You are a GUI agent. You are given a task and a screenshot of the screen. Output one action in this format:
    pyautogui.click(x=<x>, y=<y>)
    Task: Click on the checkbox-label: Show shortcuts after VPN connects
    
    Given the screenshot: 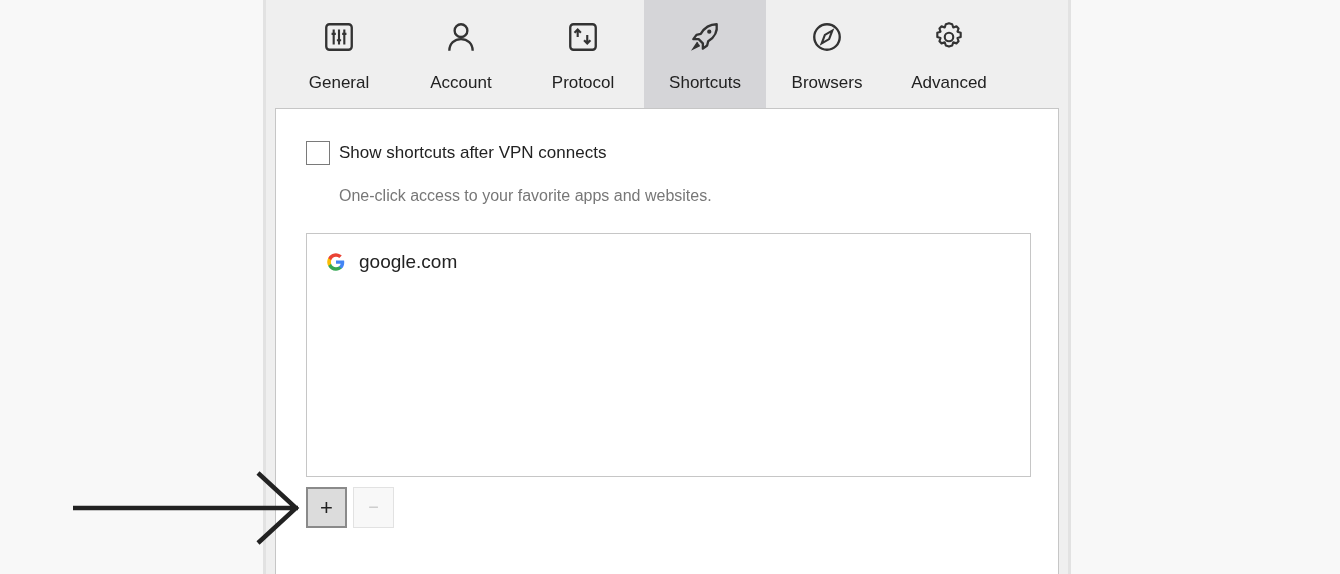 What is the action you would take?
    pyautogui.click(x=473, y=153)
    